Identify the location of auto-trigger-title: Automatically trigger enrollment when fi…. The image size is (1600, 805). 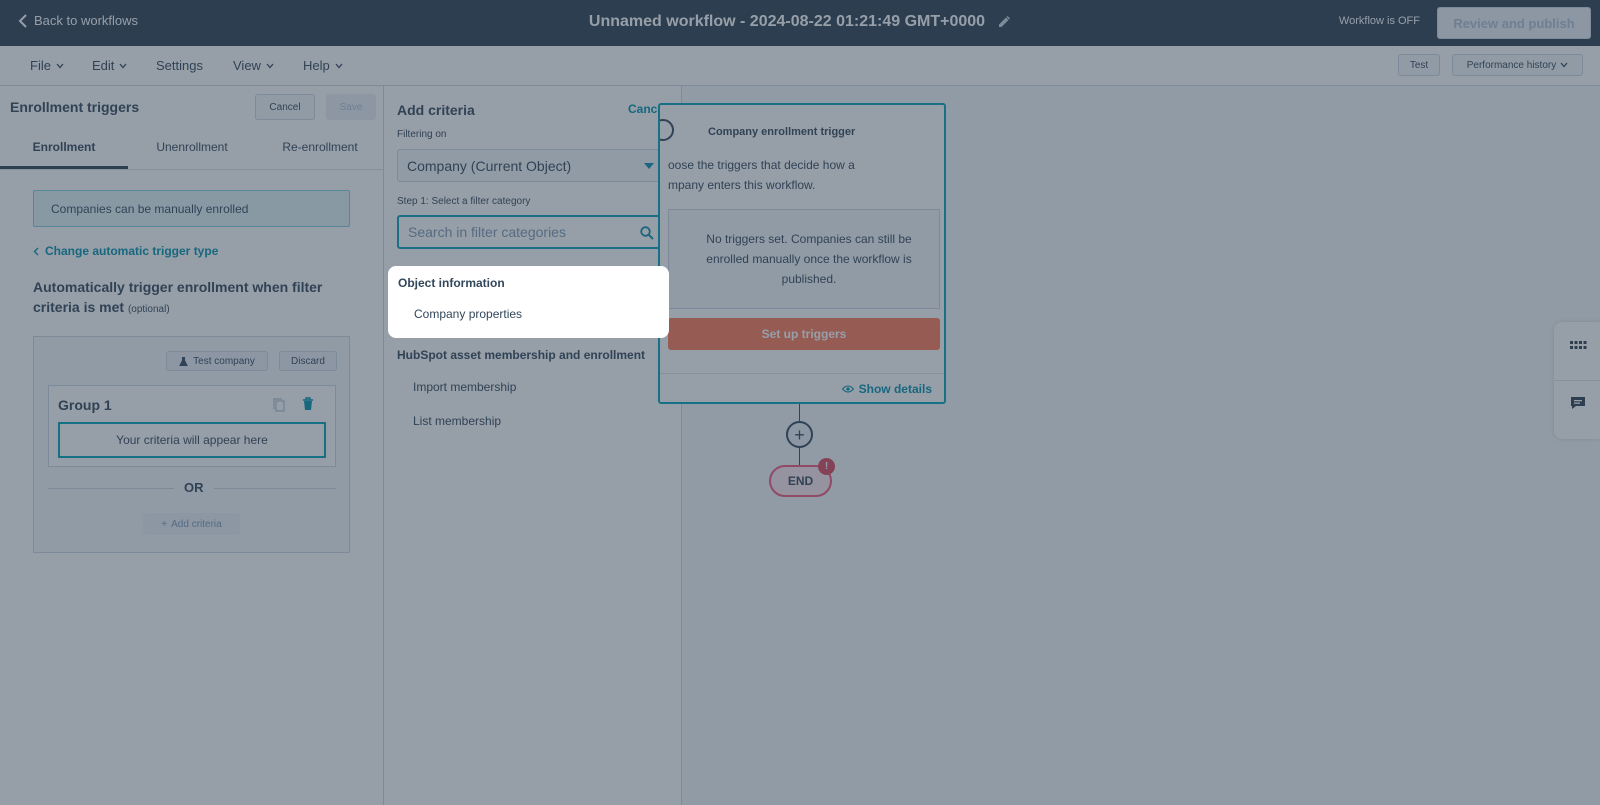
(178, 297).